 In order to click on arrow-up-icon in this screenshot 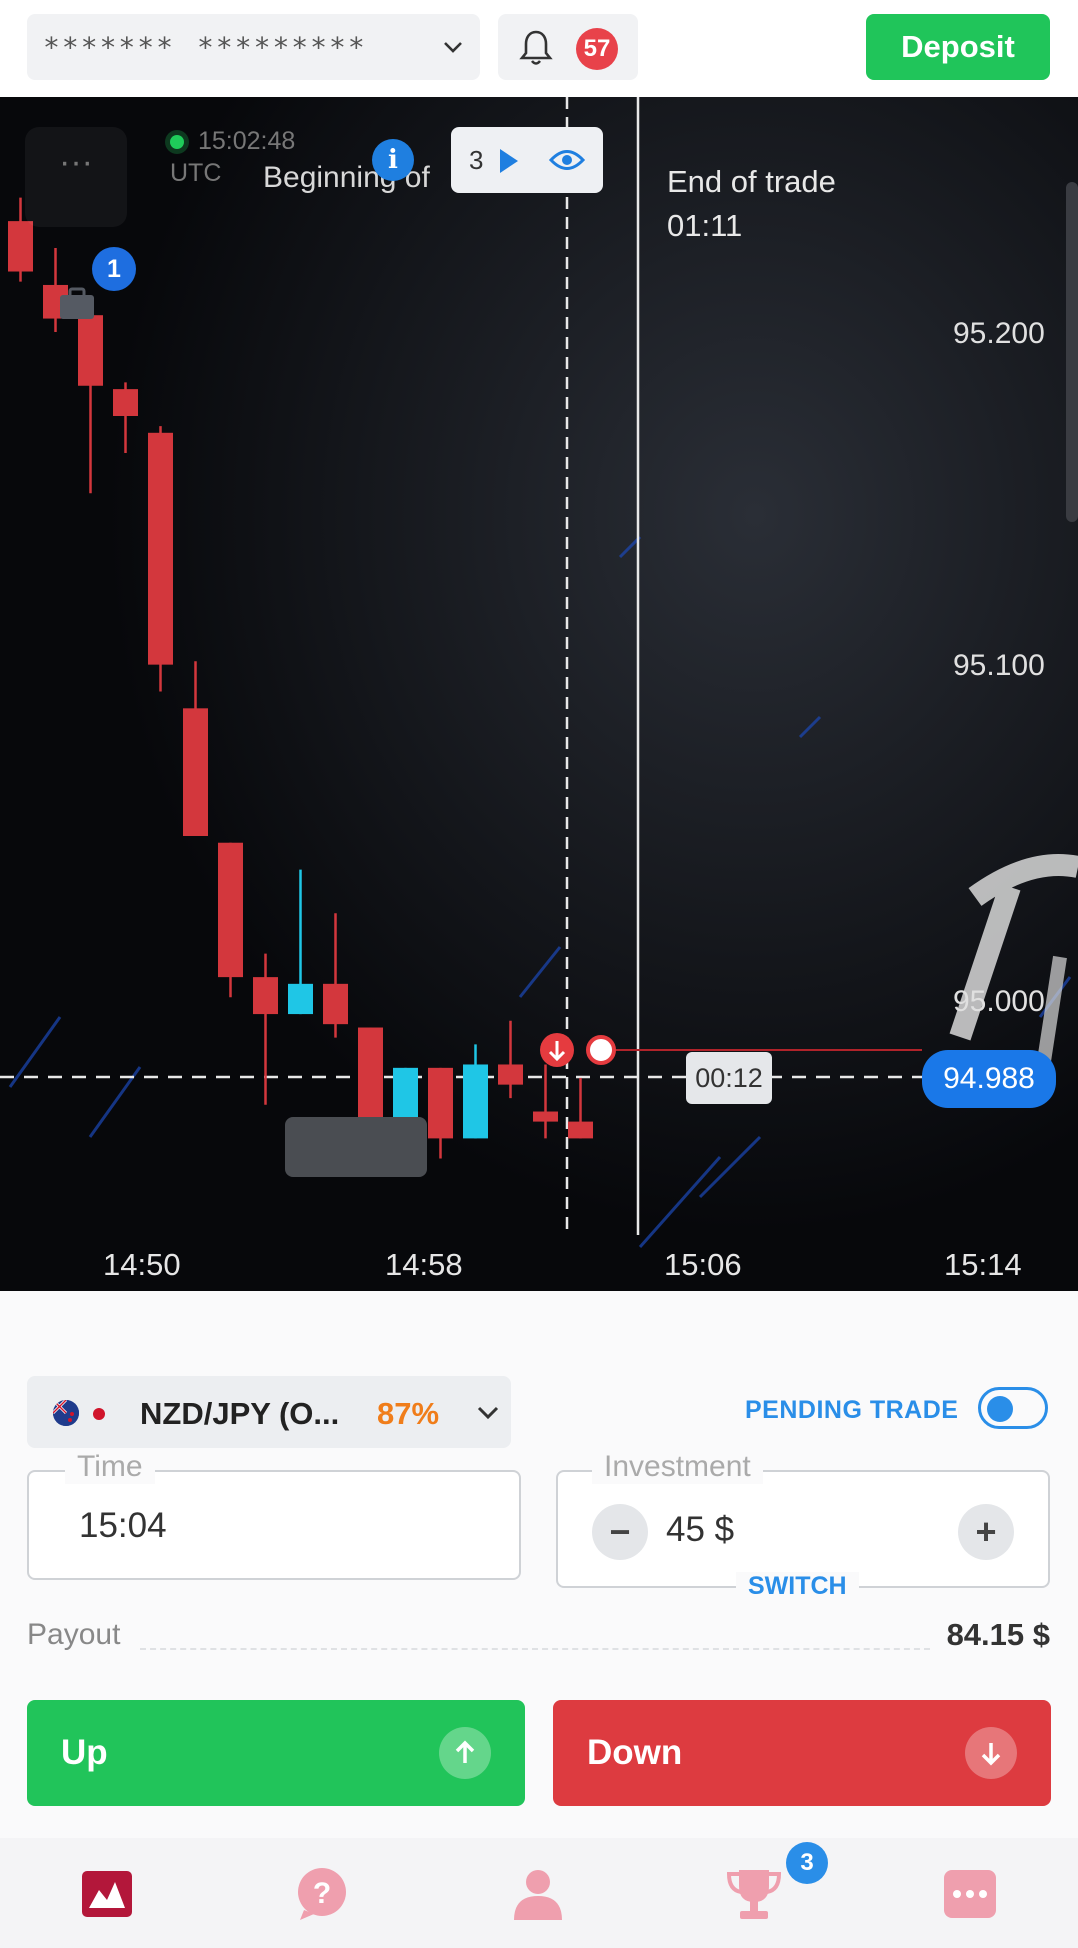, I will do `click(465, 1753)`.